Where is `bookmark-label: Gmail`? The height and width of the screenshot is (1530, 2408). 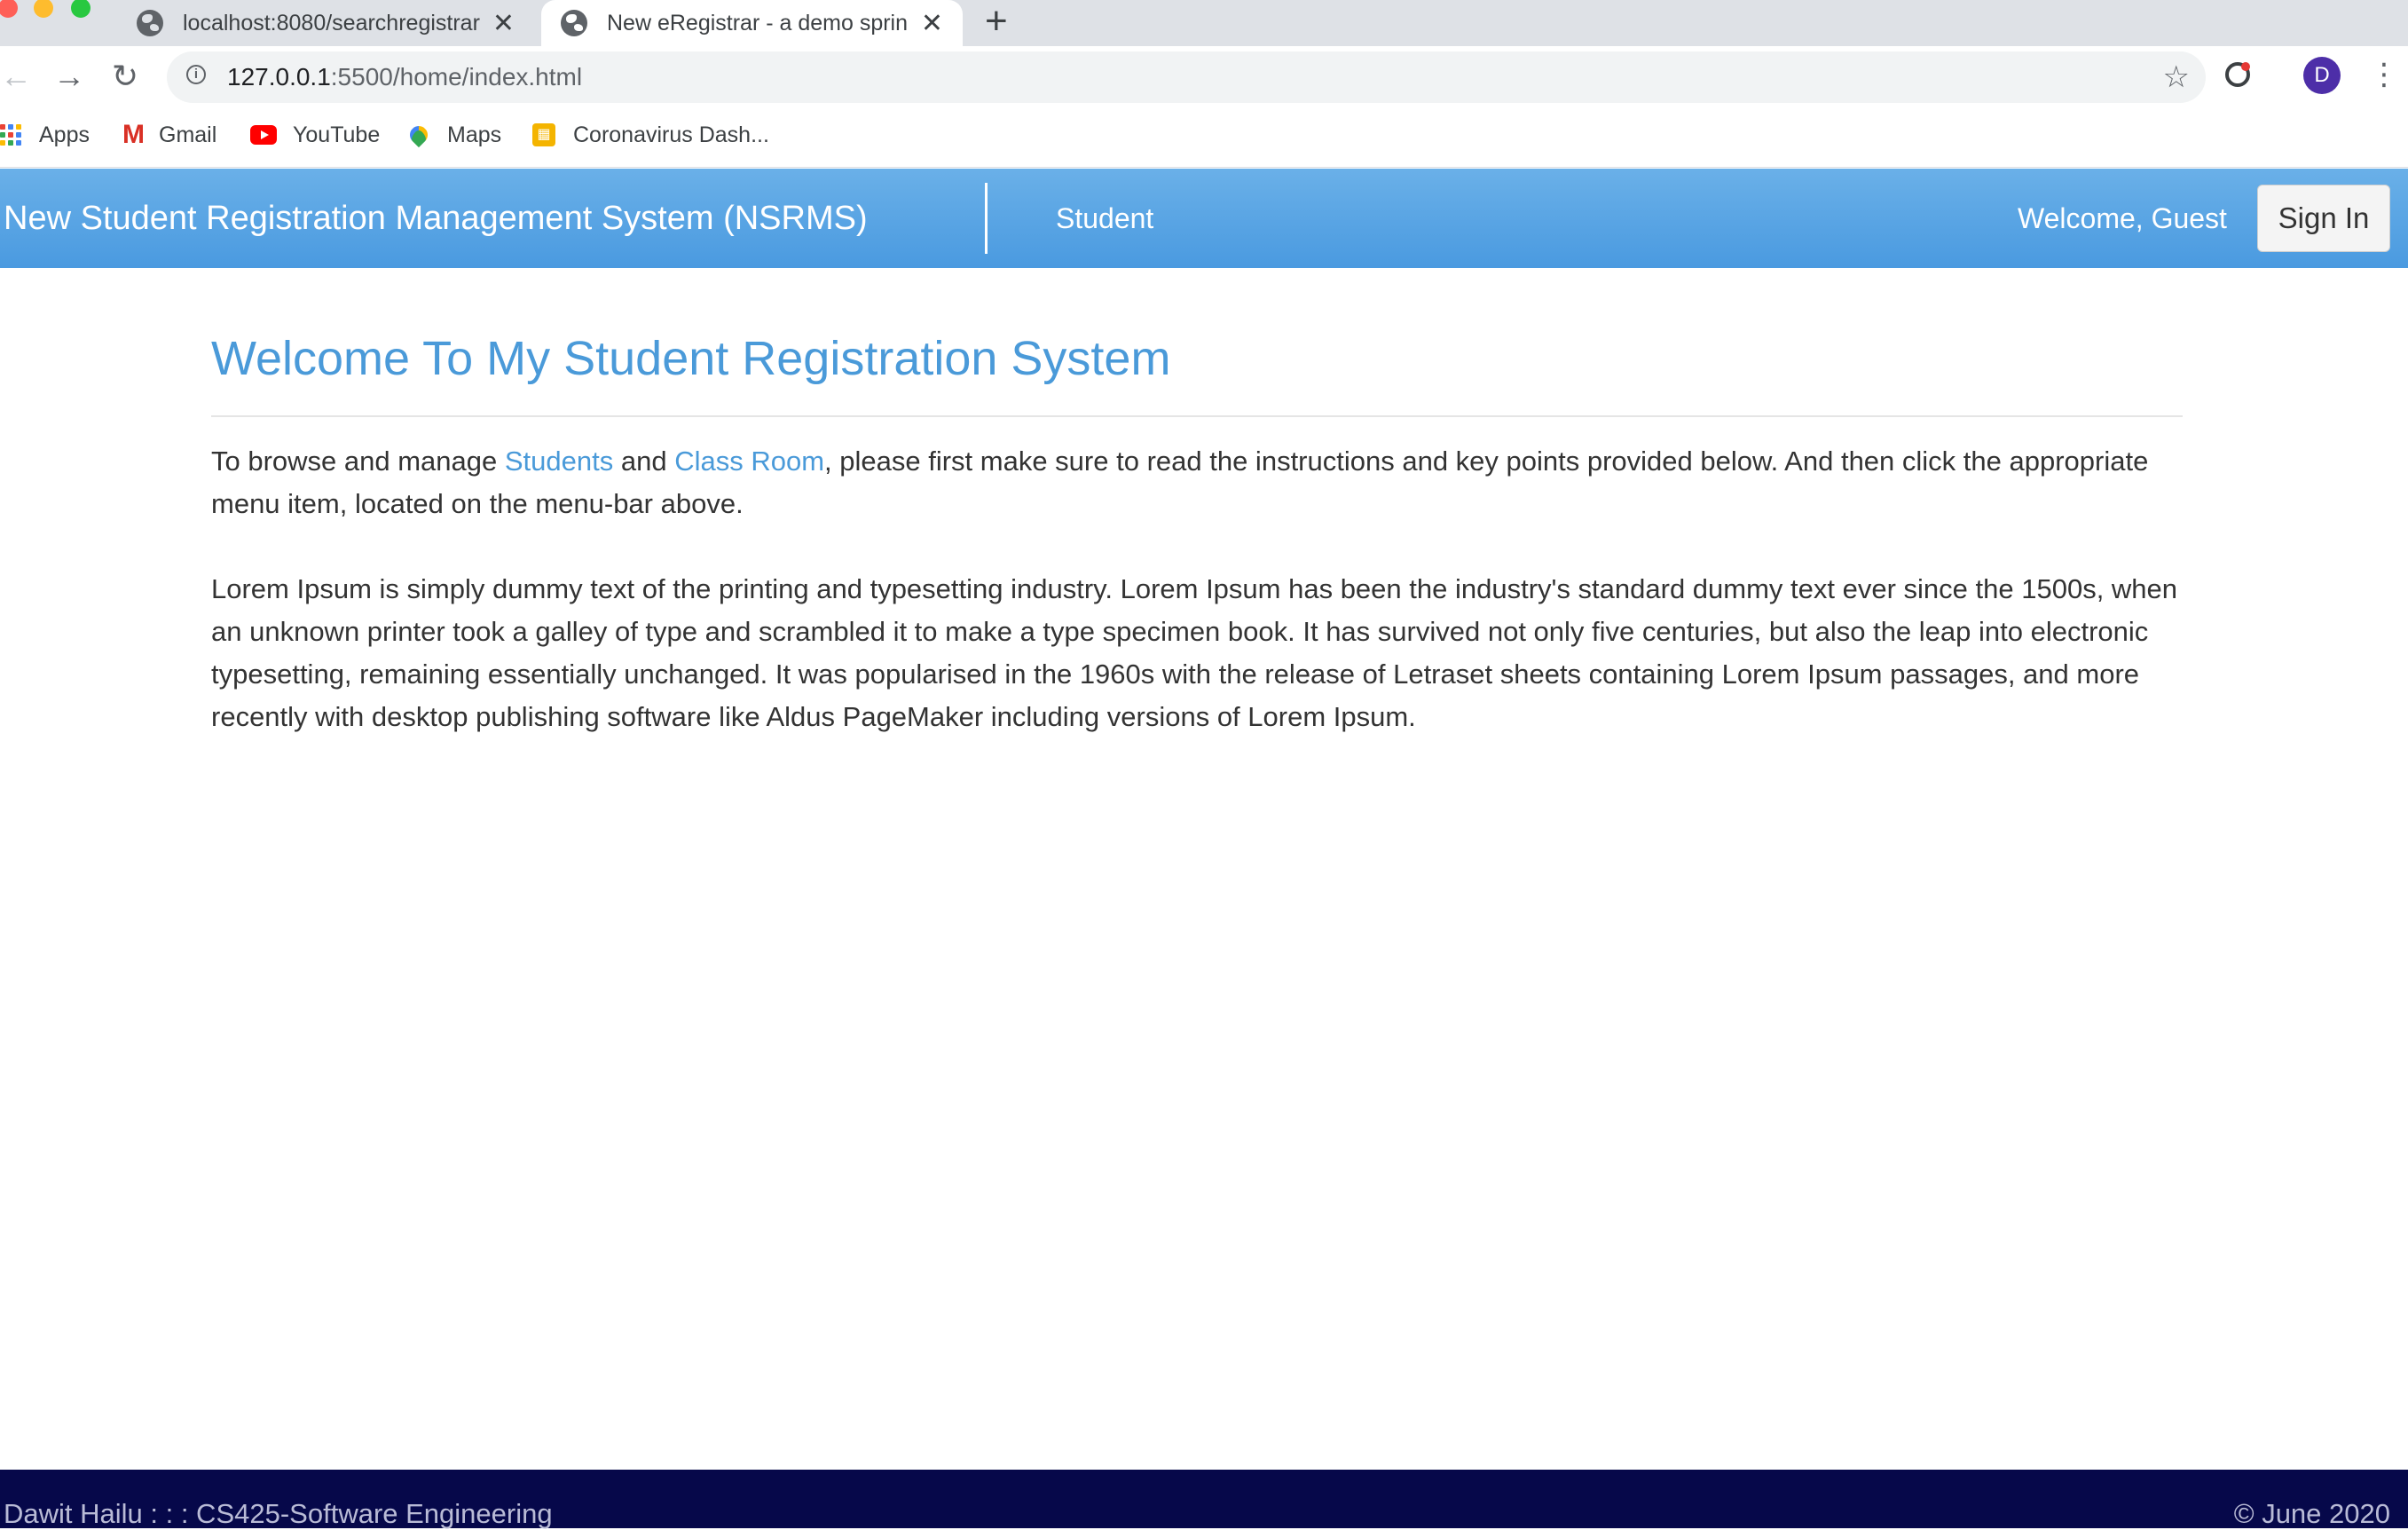 bookmark-label: Gmail is located at coordinates (188, 134).